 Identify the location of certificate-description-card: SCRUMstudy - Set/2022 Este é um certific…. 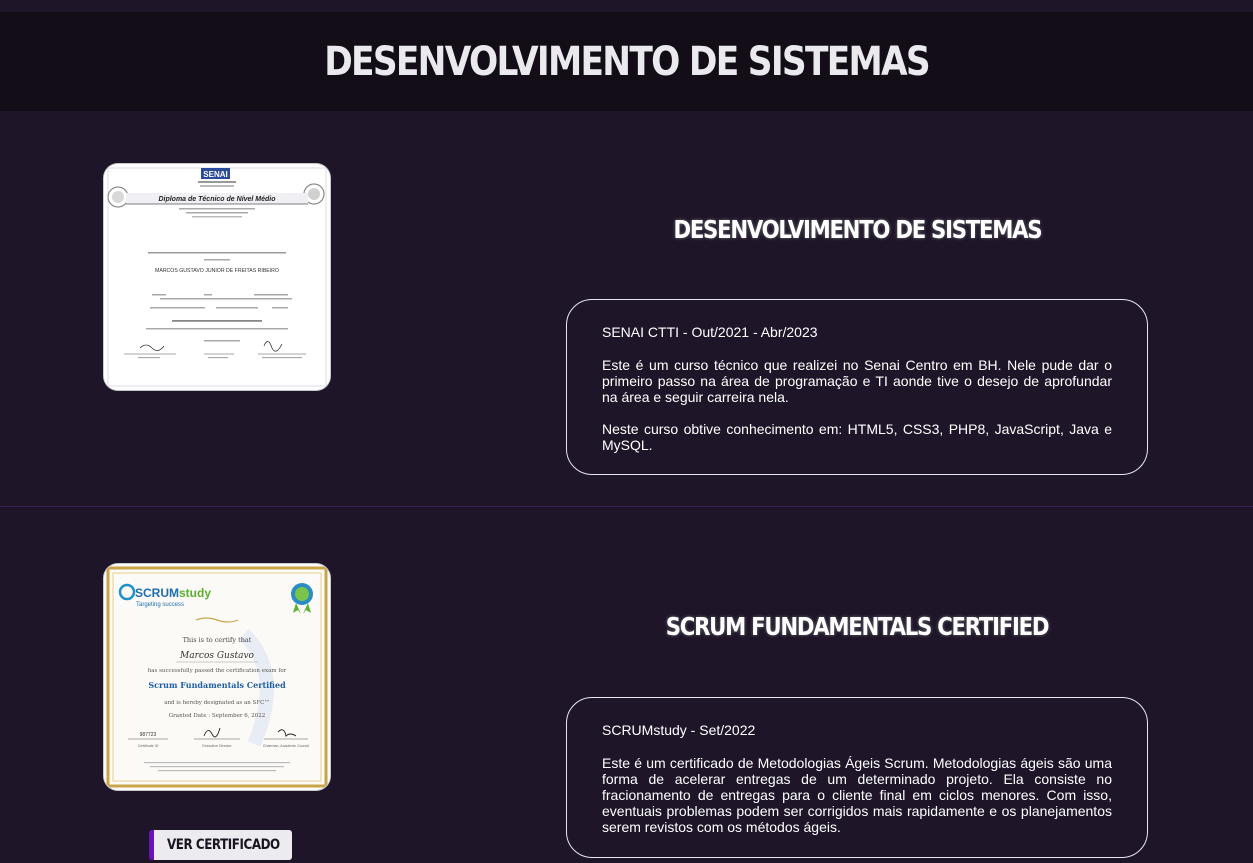
(857, 777).